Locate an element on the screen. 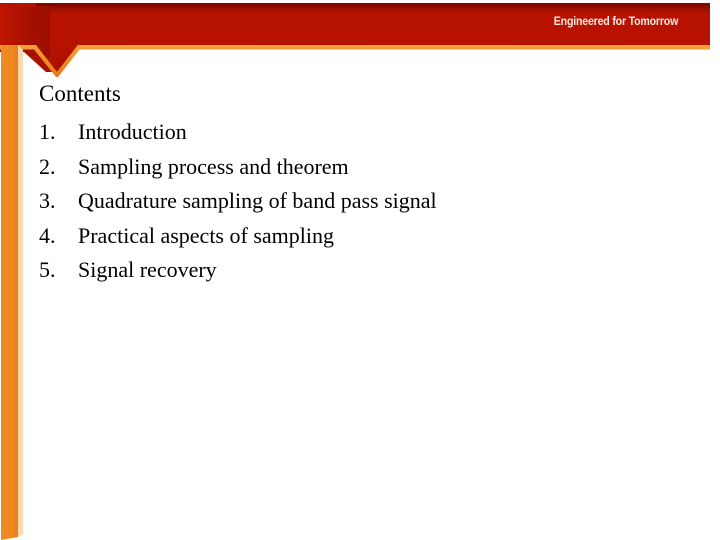 This screenshot has height=540, width=720. list-item-label: Signal recovery is located at coordinates (147, 270).